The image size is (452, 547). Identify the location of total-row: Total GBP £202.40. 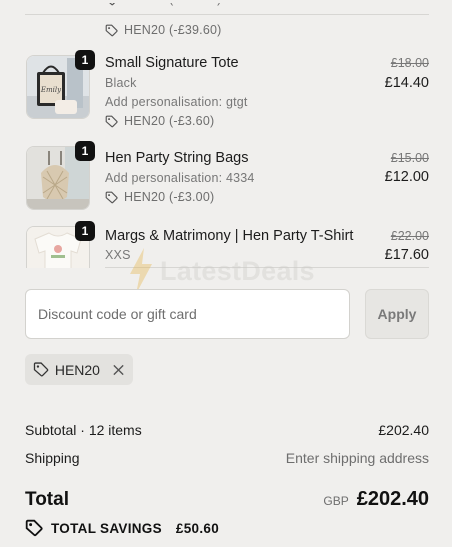
(227, 499).